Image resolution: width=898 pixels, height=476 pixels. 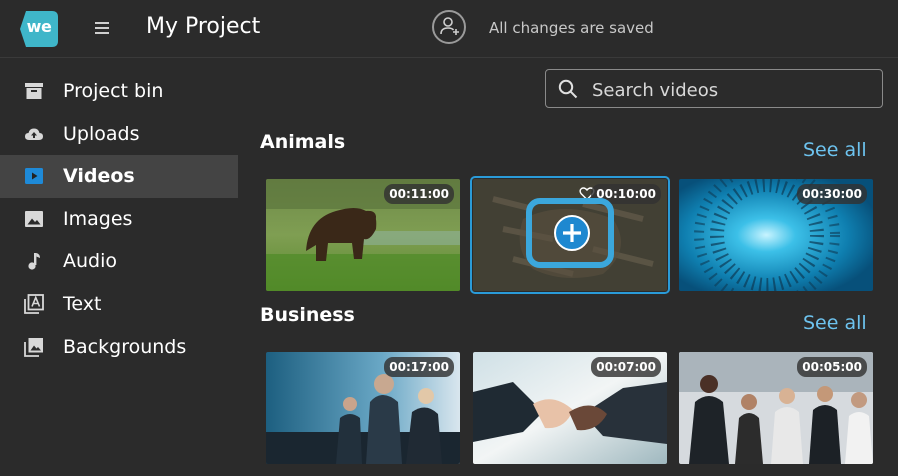 What do you see at coordinates (363, 408) in the screenshot?
I see `video-thumbnail-meeting: 00:17:00` at bounding box center [363, 408].